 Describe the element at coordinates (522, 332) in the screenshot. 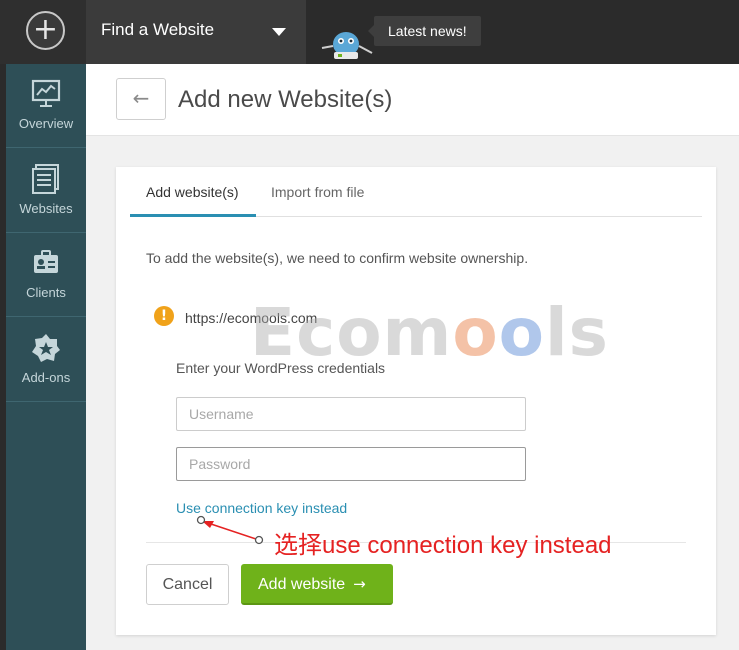

I see `watermark-o-blue: o` at that location.